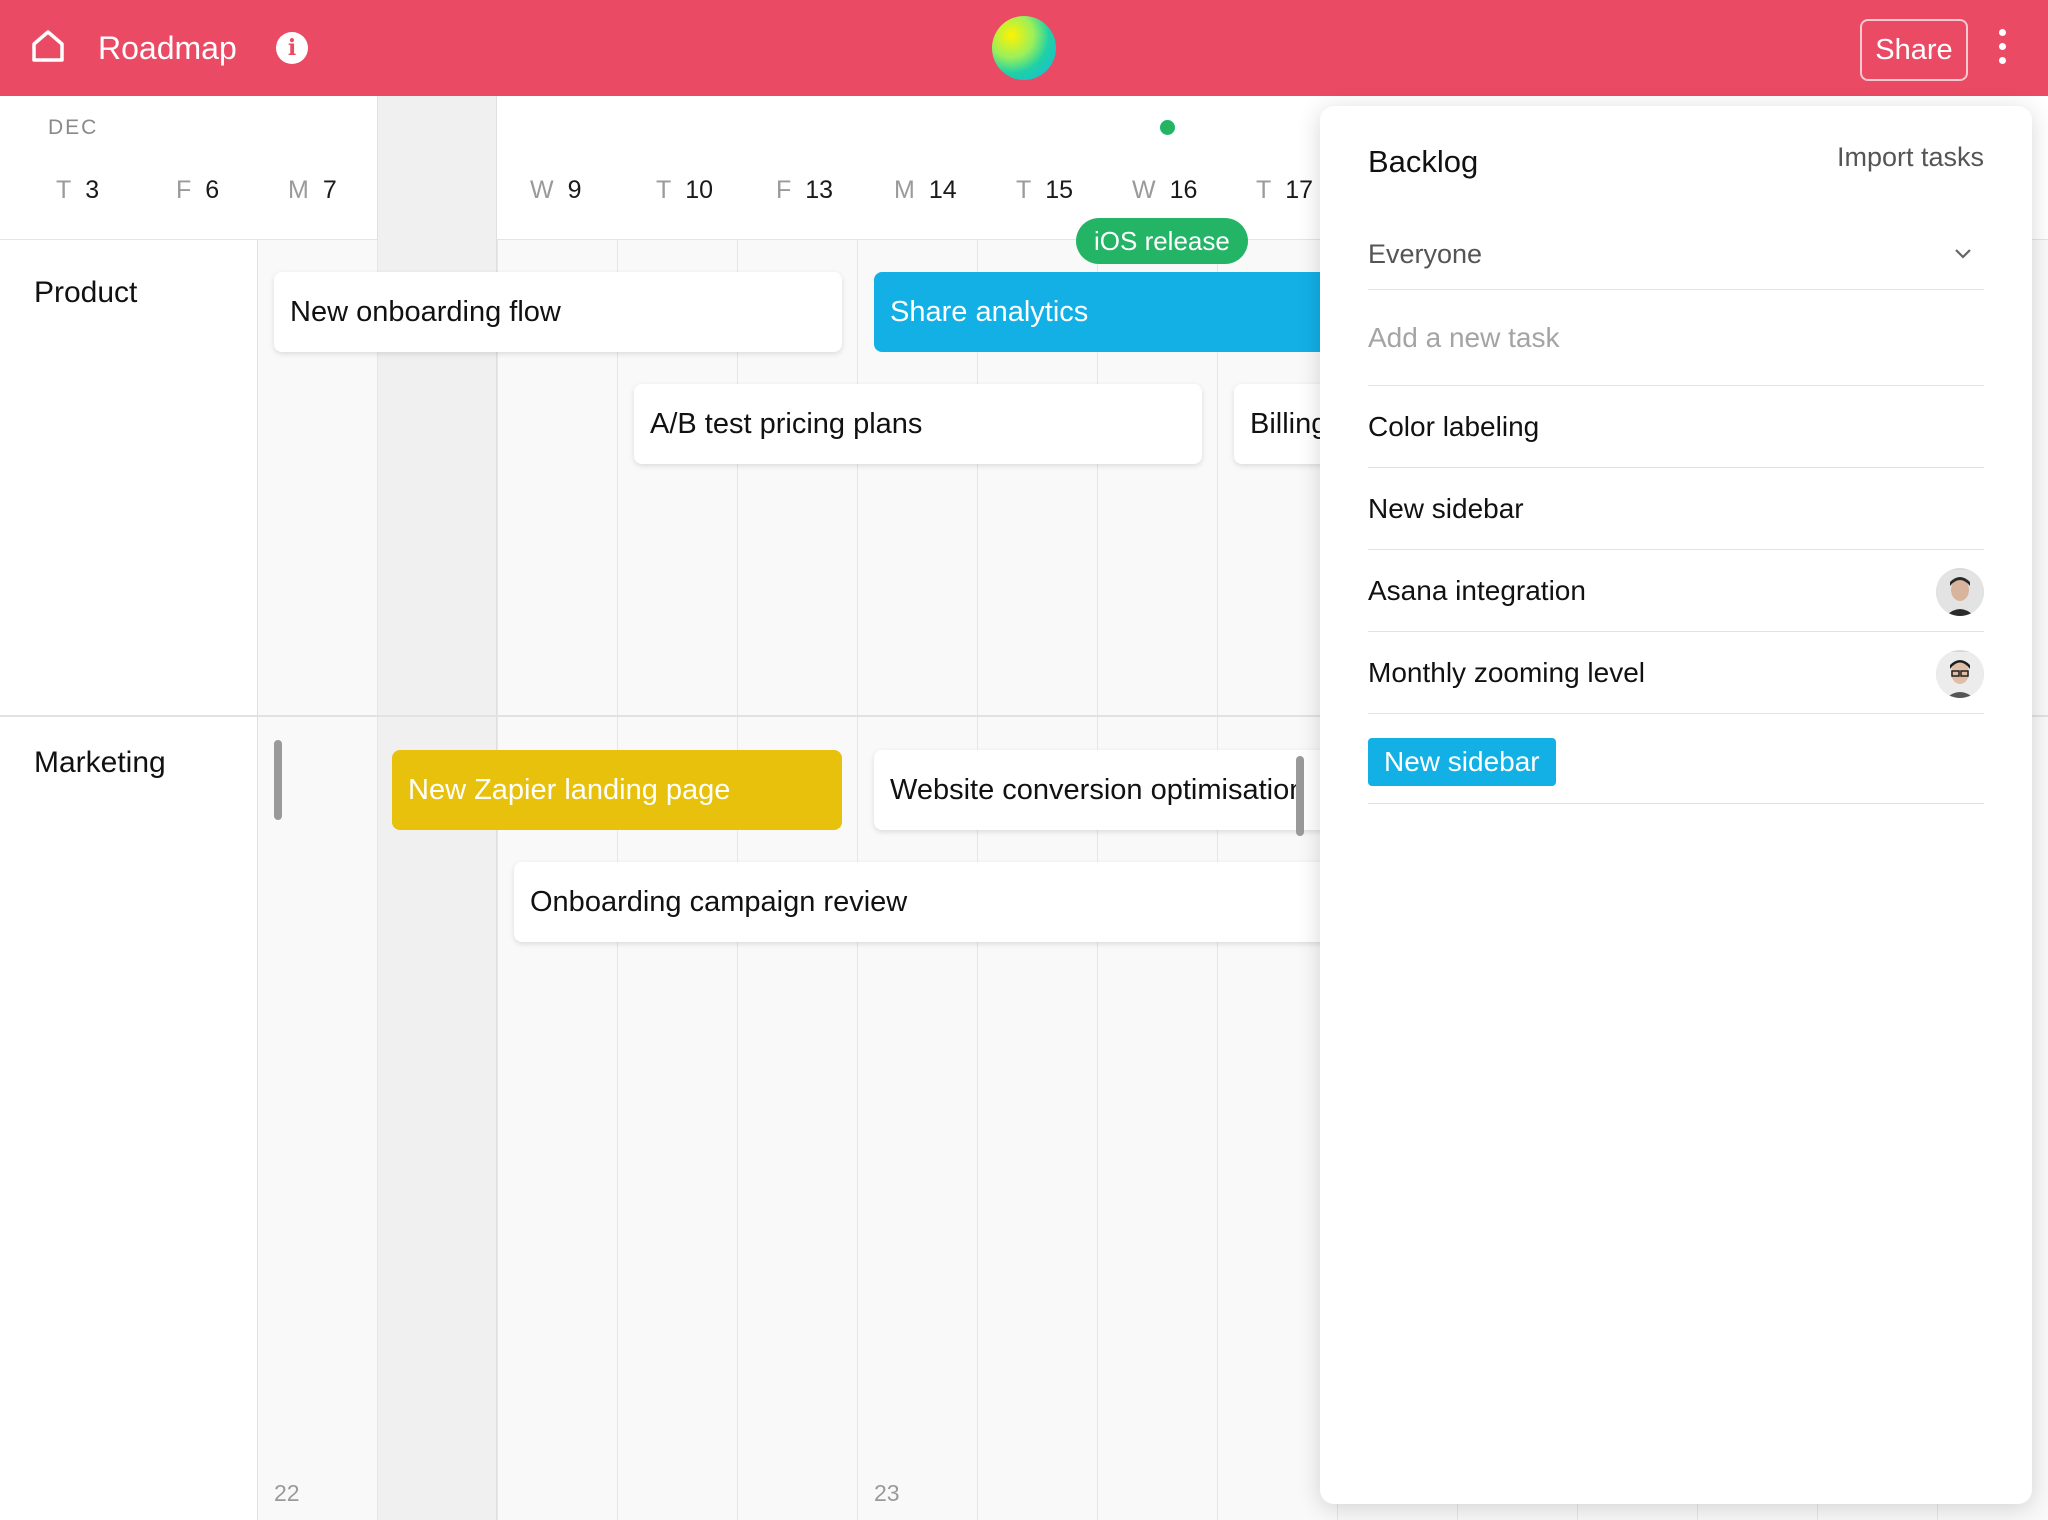 The width and height of the screenshot is (2048, 1520). I want to click on info-icon: i, so click(292, 48).